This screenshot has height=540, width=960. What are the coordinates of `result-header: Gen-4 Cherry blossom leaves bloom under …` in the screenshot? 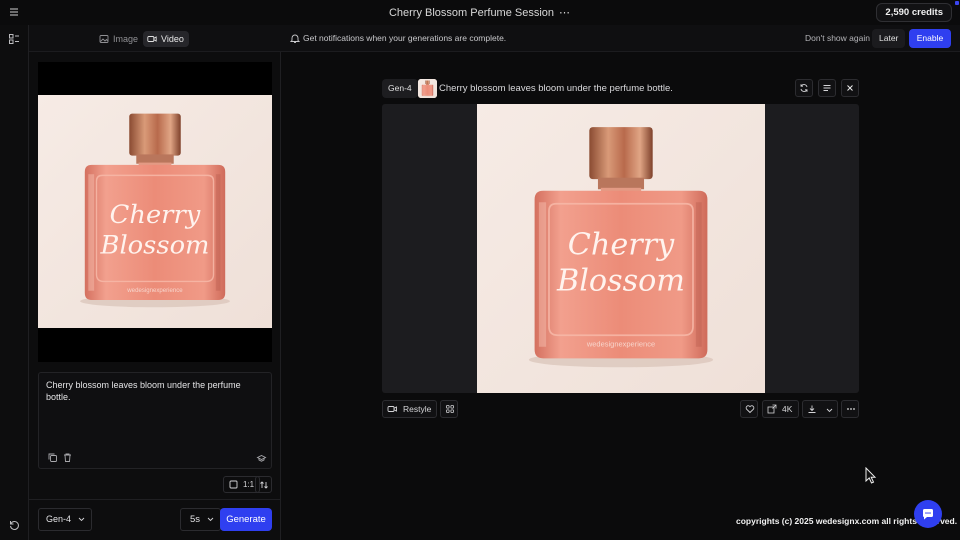 It's located at (620, 88).